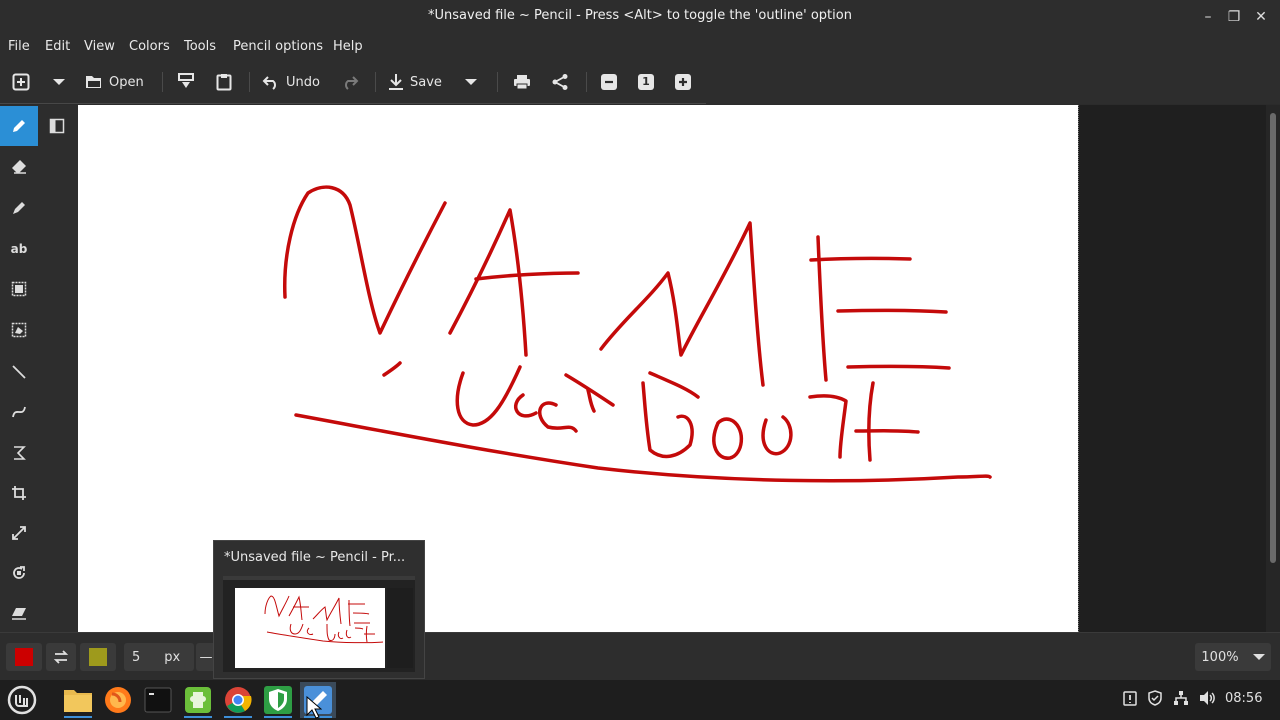  What do you see at coordinates (238, 700) in the screenshot?
I see `chrome-app` at bounding box center [238, 700].